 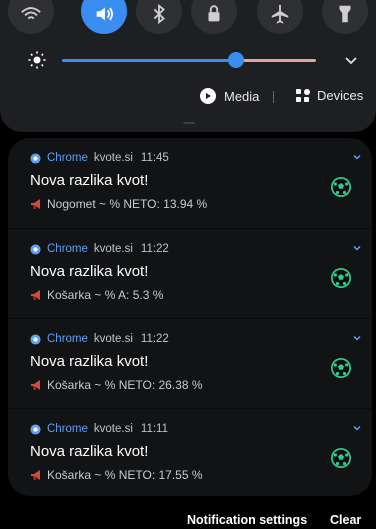 I want to click on lock-icon, so click(x=214, y=13).